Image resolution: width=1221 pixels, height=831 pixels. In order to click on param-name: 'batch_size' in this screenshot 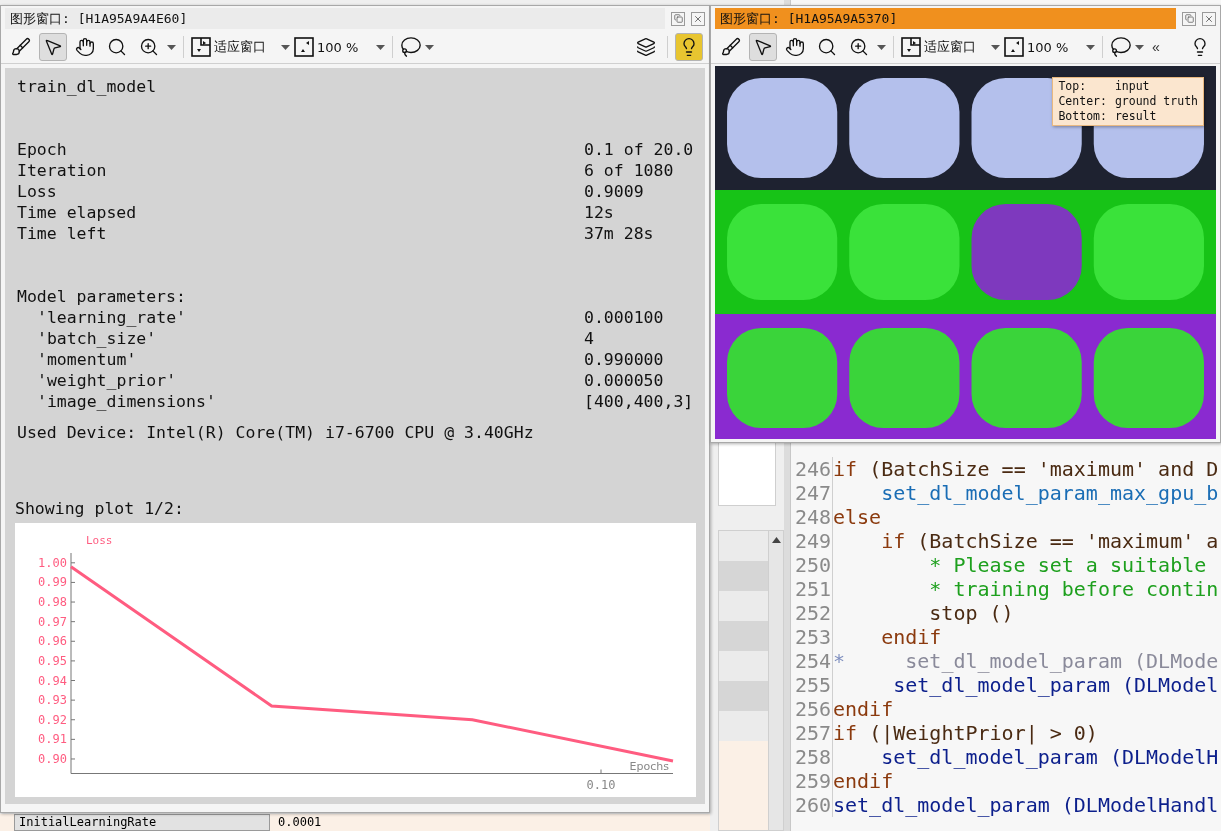, I will do `click(97, 338)`.